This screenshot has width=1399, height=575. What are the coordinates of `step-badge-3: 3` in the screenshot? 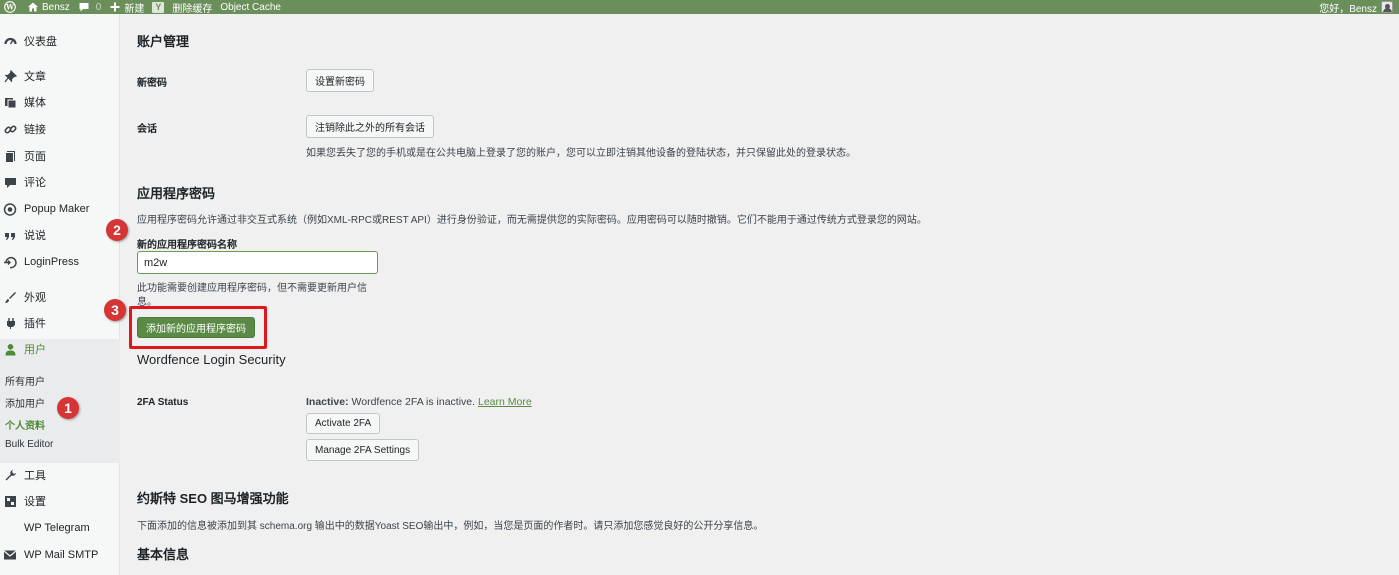 It's located at (115, 310).